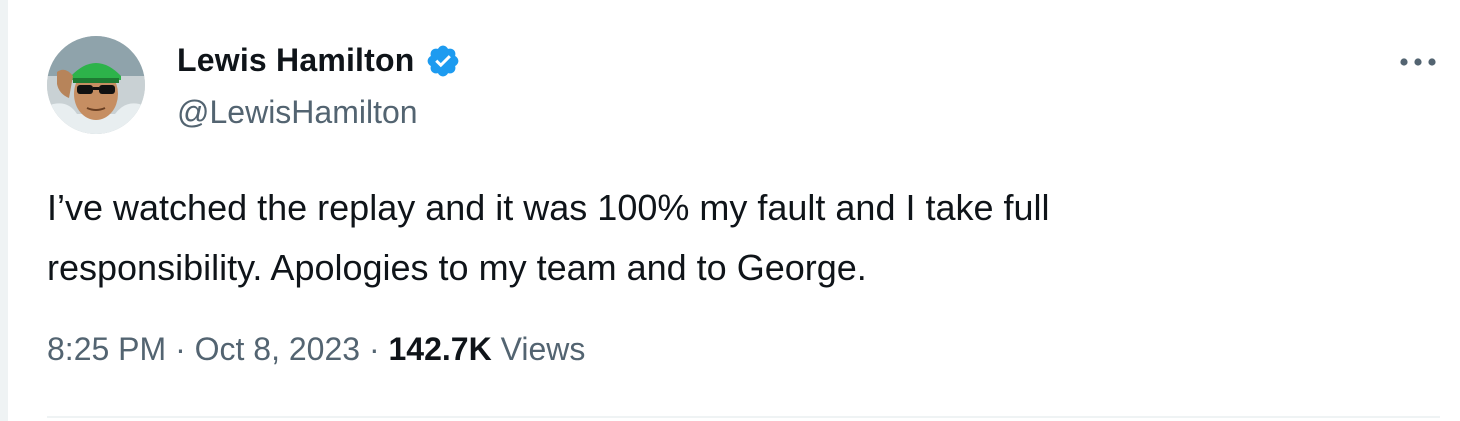 The height and width of the screenshot is (421, 1460). I want to click on bottom-divider, so click(743, 417).